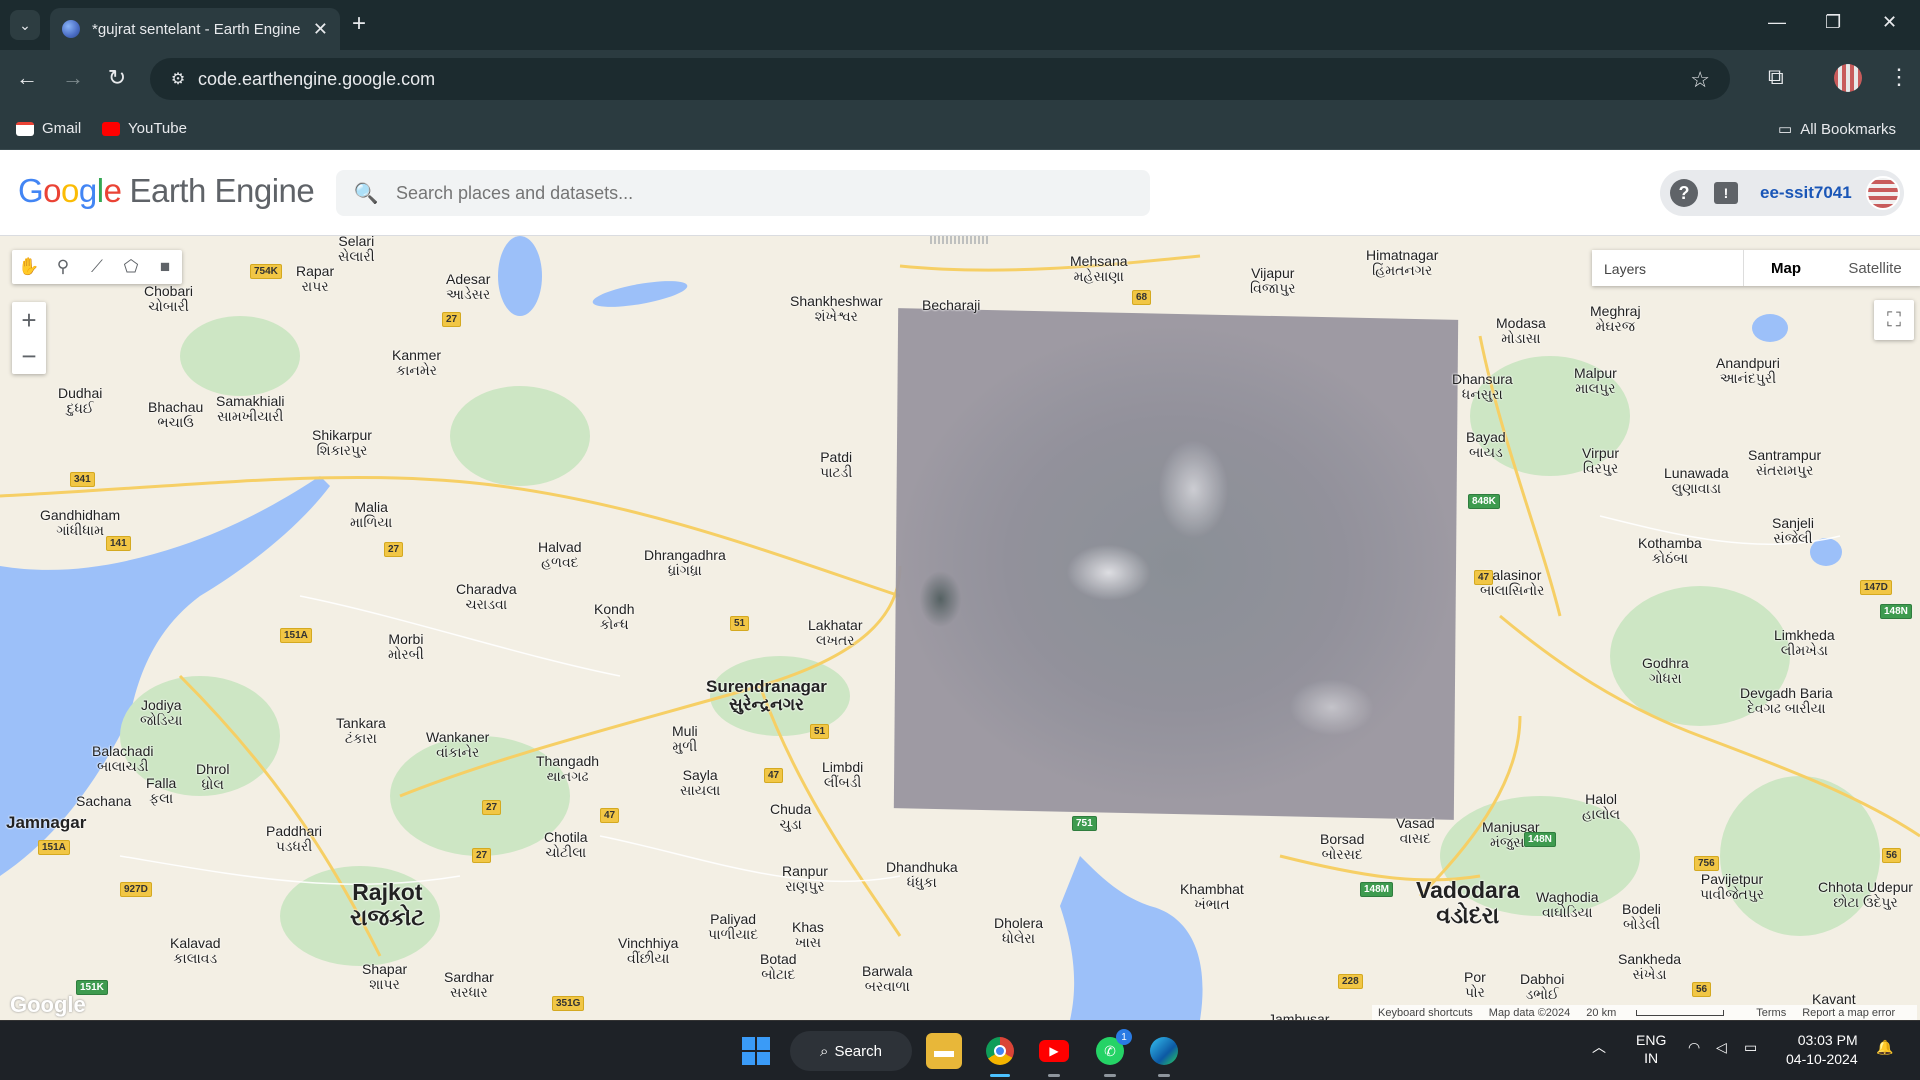 The height and width of the screenshot is (1080, 1920). I want to click on city-label: Muli મુળી, so click(685, 738).